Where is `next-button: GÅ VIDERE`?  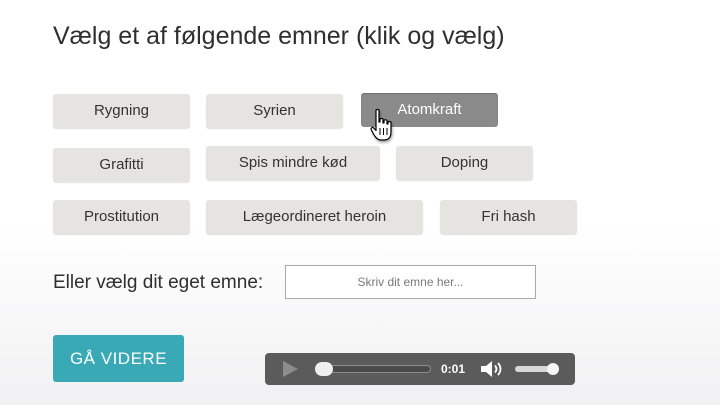 next-button: GÅ VIDERE is located at coordinates (118, 358).